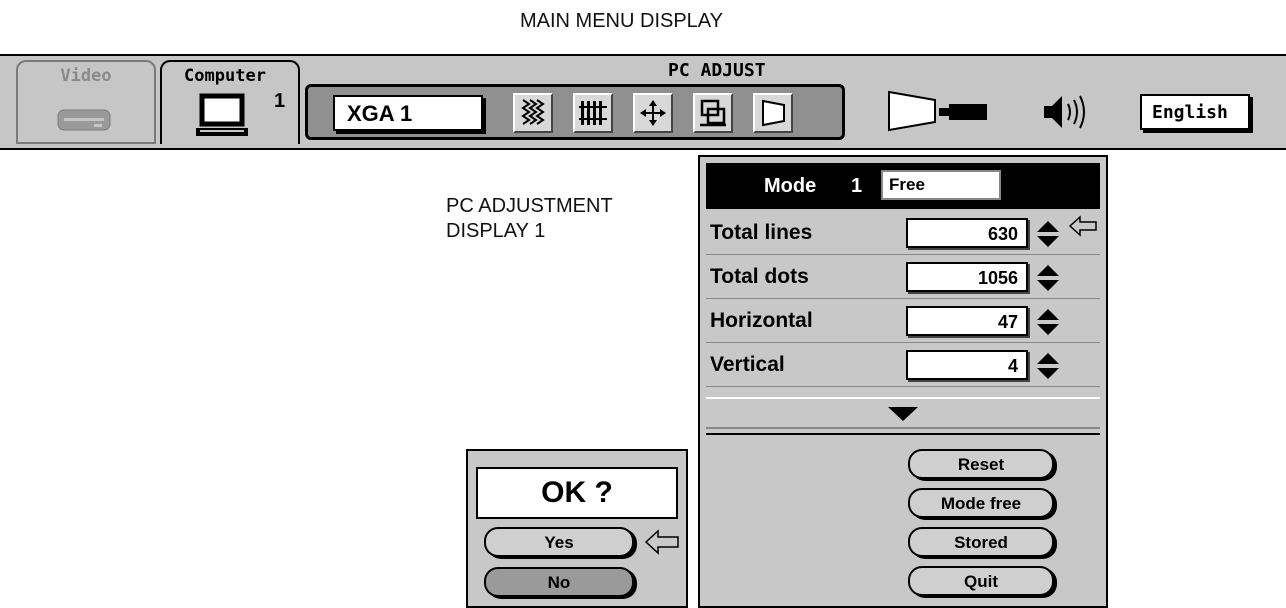  I want to click on pc-adjust-toolbar: XGA 1, so click(575, 112).